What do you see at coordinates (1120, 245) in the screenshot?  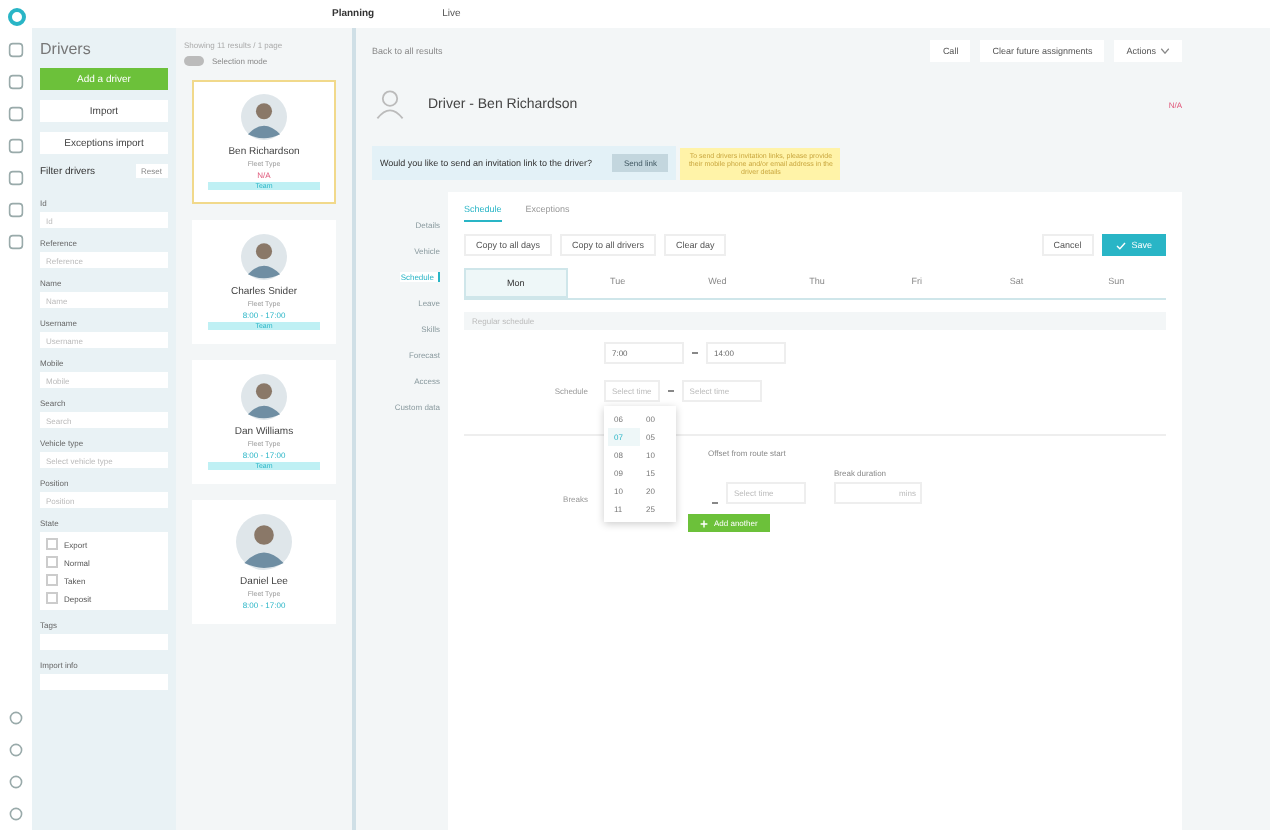 I see `check-icon` at bounding box center [1120, 245].